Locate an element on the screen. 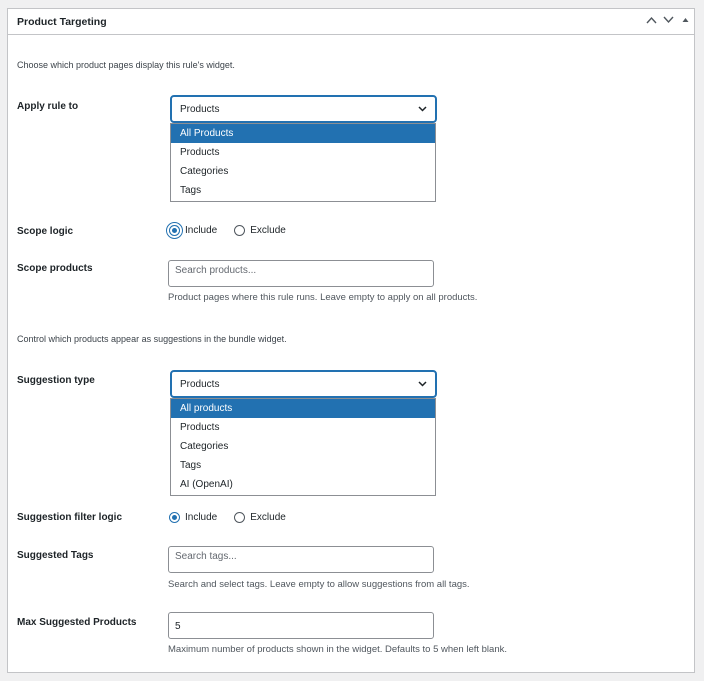  max-products-input: 5 is located at coordinates (301, 625).